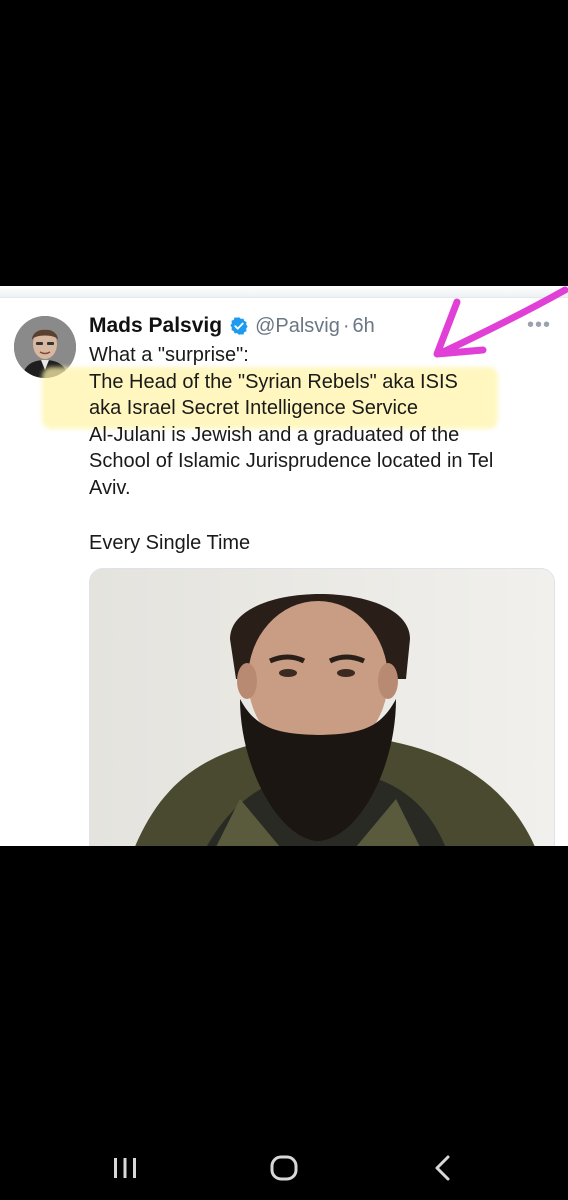  I want to click on home-icon, so click(284, 1168).